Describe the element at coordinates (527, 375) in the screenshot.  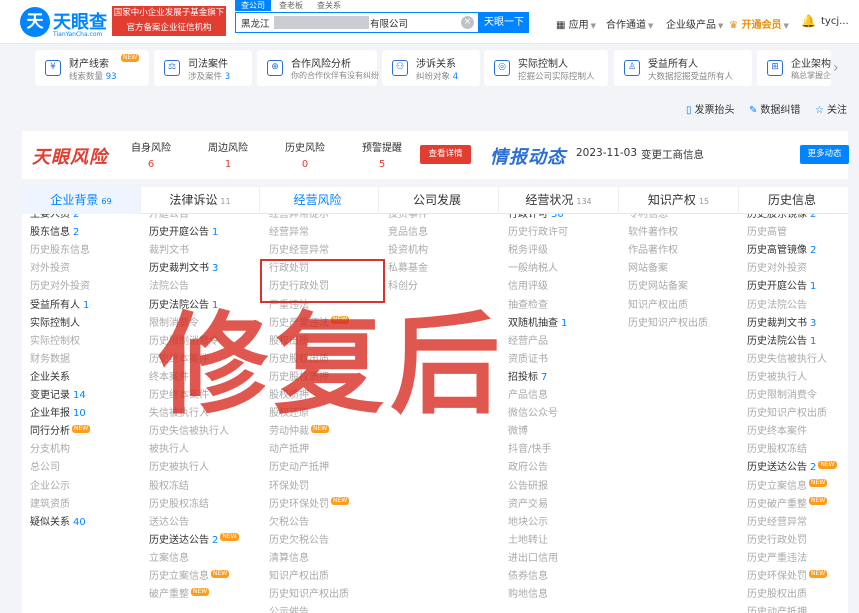
I see `dimension-item: 招投标 7` at that location.